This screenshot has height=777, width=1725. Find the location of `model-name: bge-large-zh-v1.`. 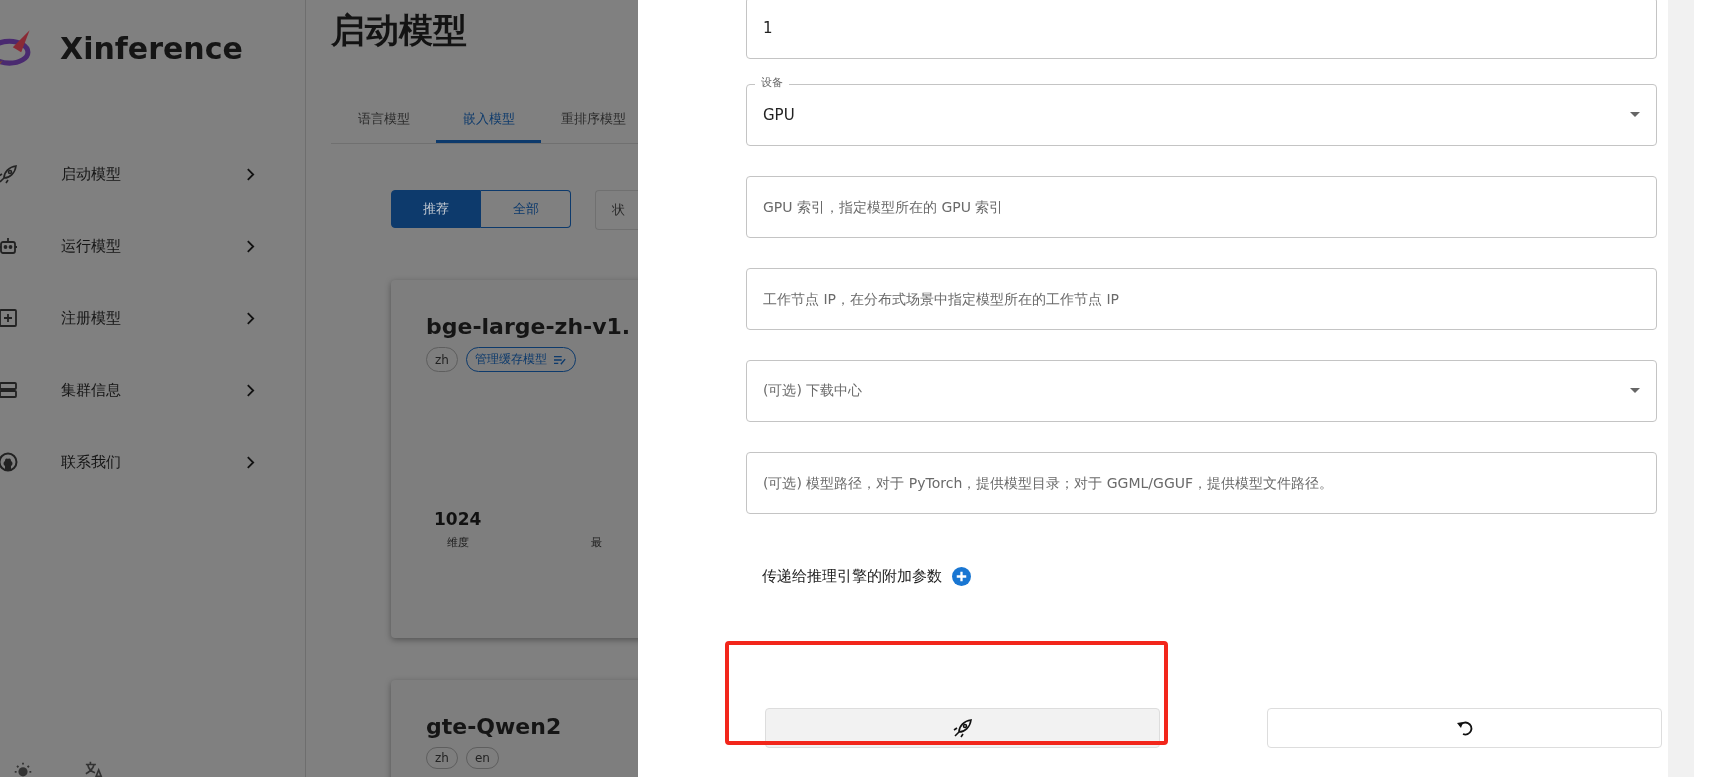

model-name: bge-large-zh-v1. is located at coordinates (528, 326).